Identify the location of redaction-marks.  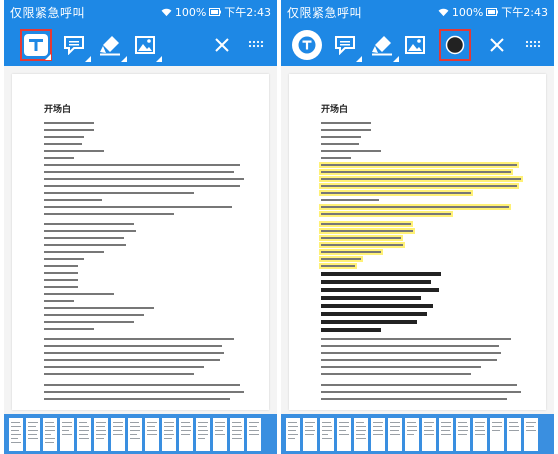
(381, 302).